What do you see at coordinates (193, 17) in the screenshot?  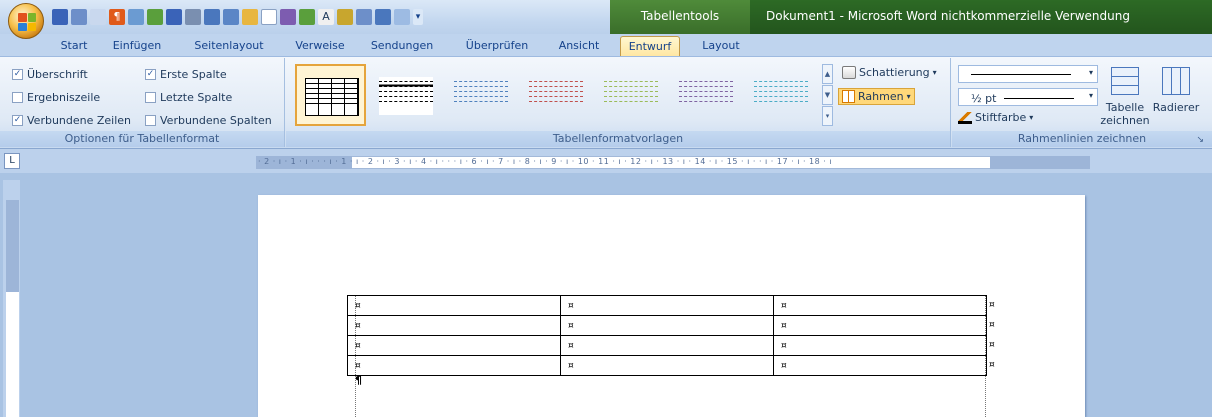 I see `image-icon` at bounding box center [193, 17].